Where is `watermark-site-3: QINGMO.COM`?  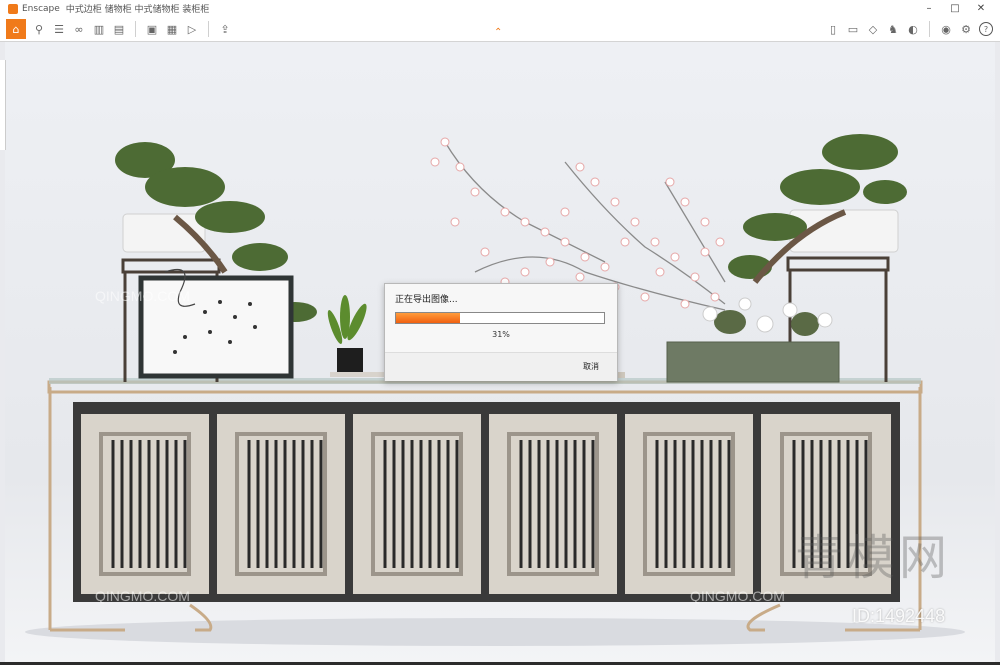
watermark-site-3: QINGMO.COM is located at coordinates (737, 596).